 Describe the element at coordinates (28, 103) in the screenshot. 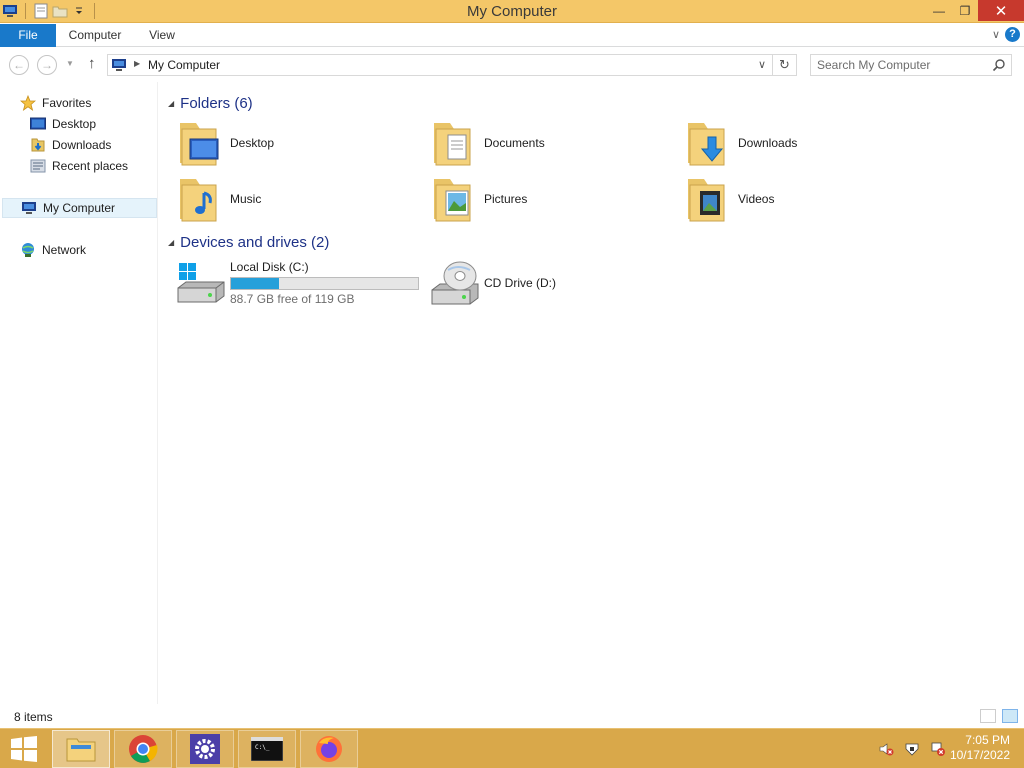

I see `star-icon` at that location.